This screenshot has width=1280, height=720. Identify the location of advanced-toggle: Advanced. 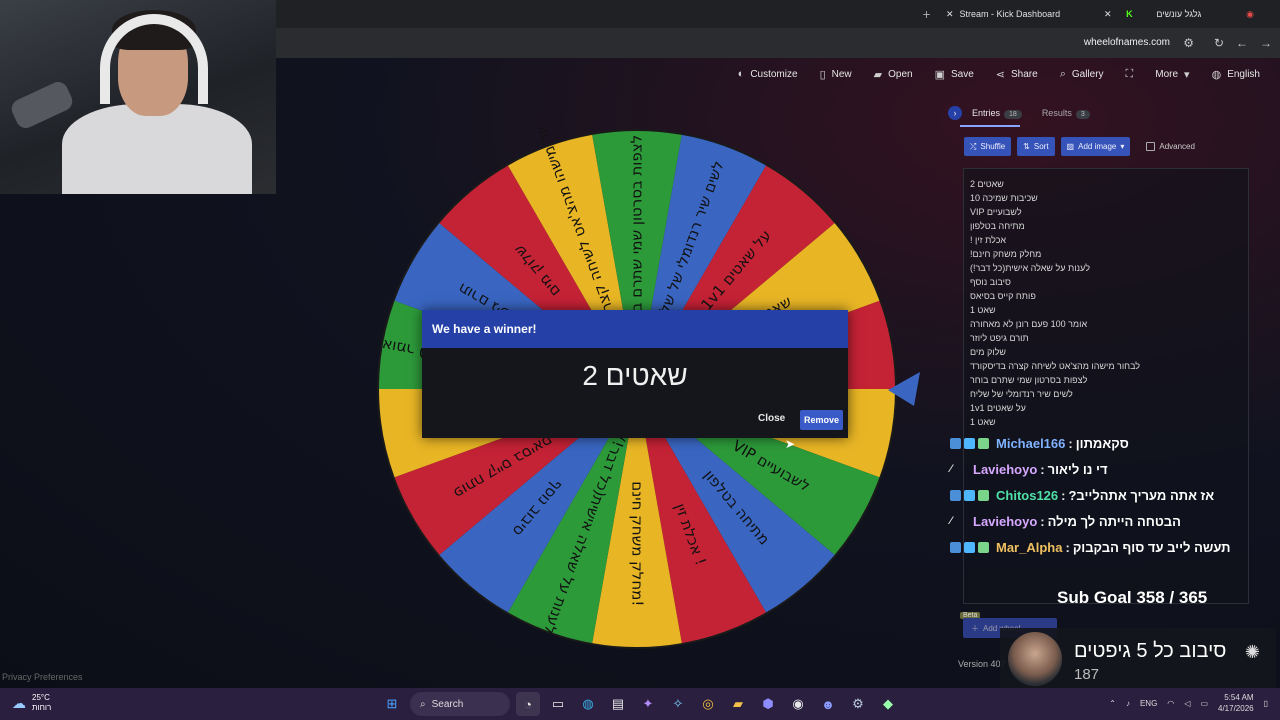
(1170, 146).